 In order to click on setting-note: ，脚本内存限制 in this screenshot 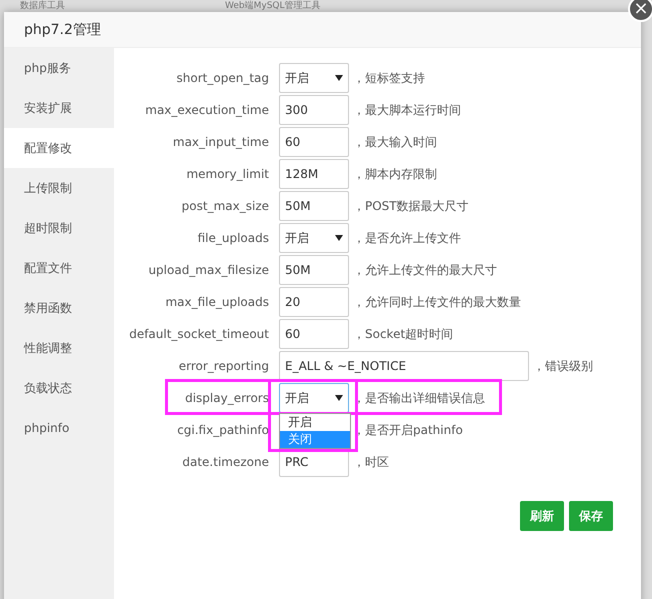, I will do `click(395, 174)`.